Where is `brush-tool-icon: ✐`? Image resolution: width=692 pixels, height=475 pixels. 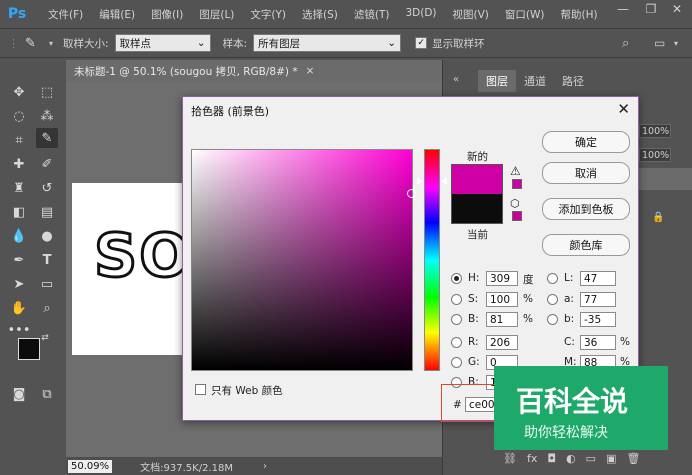 brush-tool-icon: ✐ is located at coordinates (47, 164).